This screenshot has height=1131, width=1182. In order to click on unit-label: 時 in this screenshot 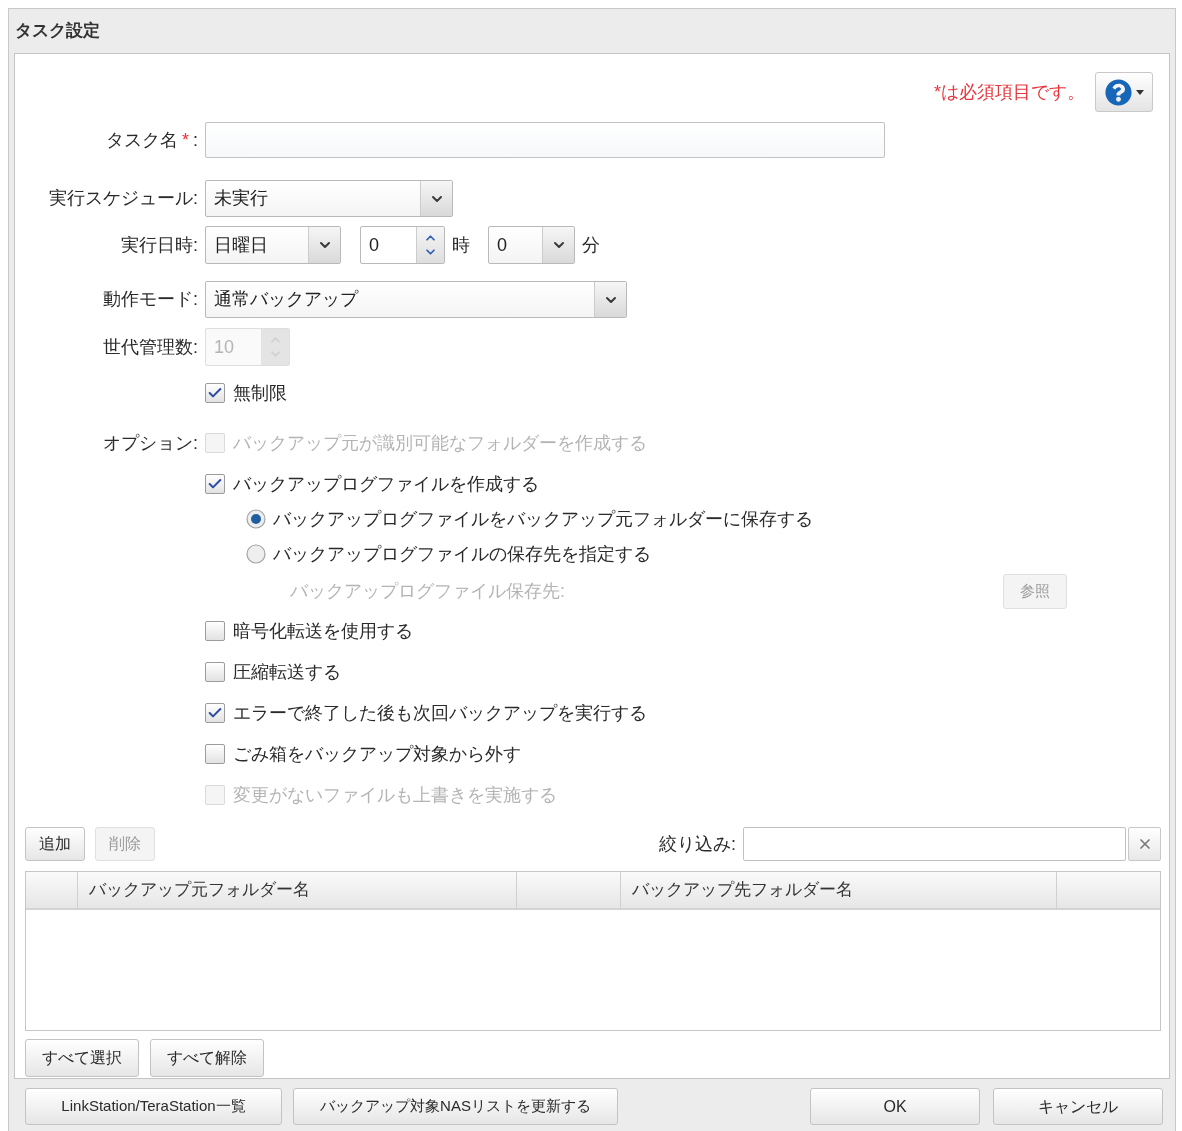, I will do `click(461, 245)`.